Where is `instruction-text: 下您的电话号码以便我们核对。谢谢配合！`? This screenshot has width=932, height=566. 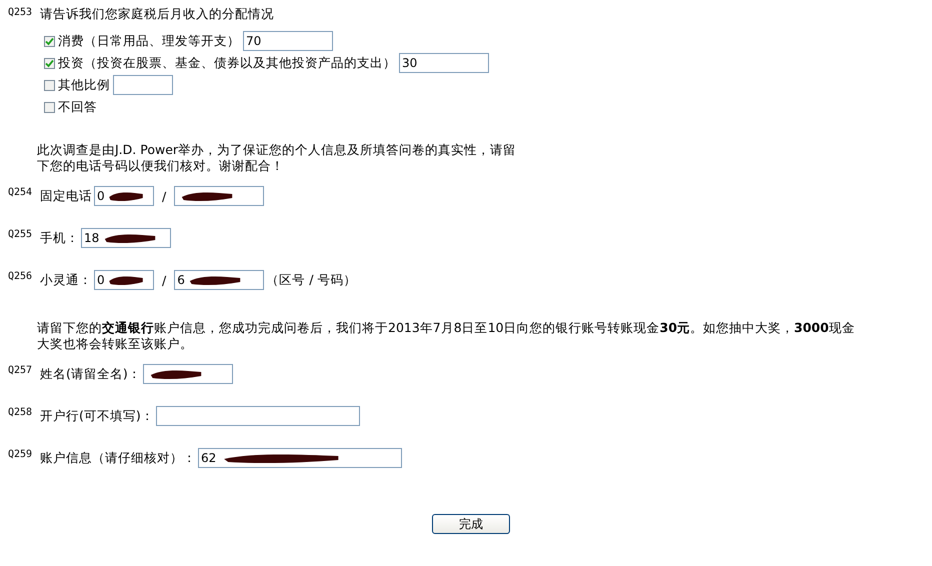 instruction-text: 下您的电话号码以便我们核对。谢谢配合！ is located at coordinates (161, 166).